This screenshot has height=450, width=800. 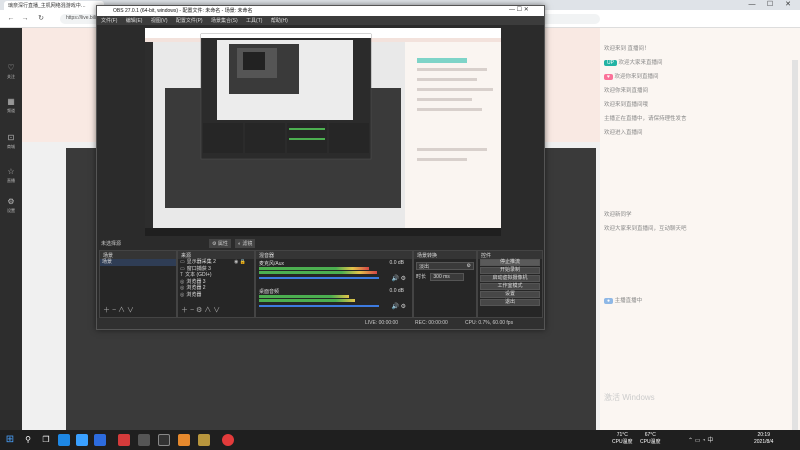 I want to click on menu-edit: 编辑(E), so click(x=134, y=21).